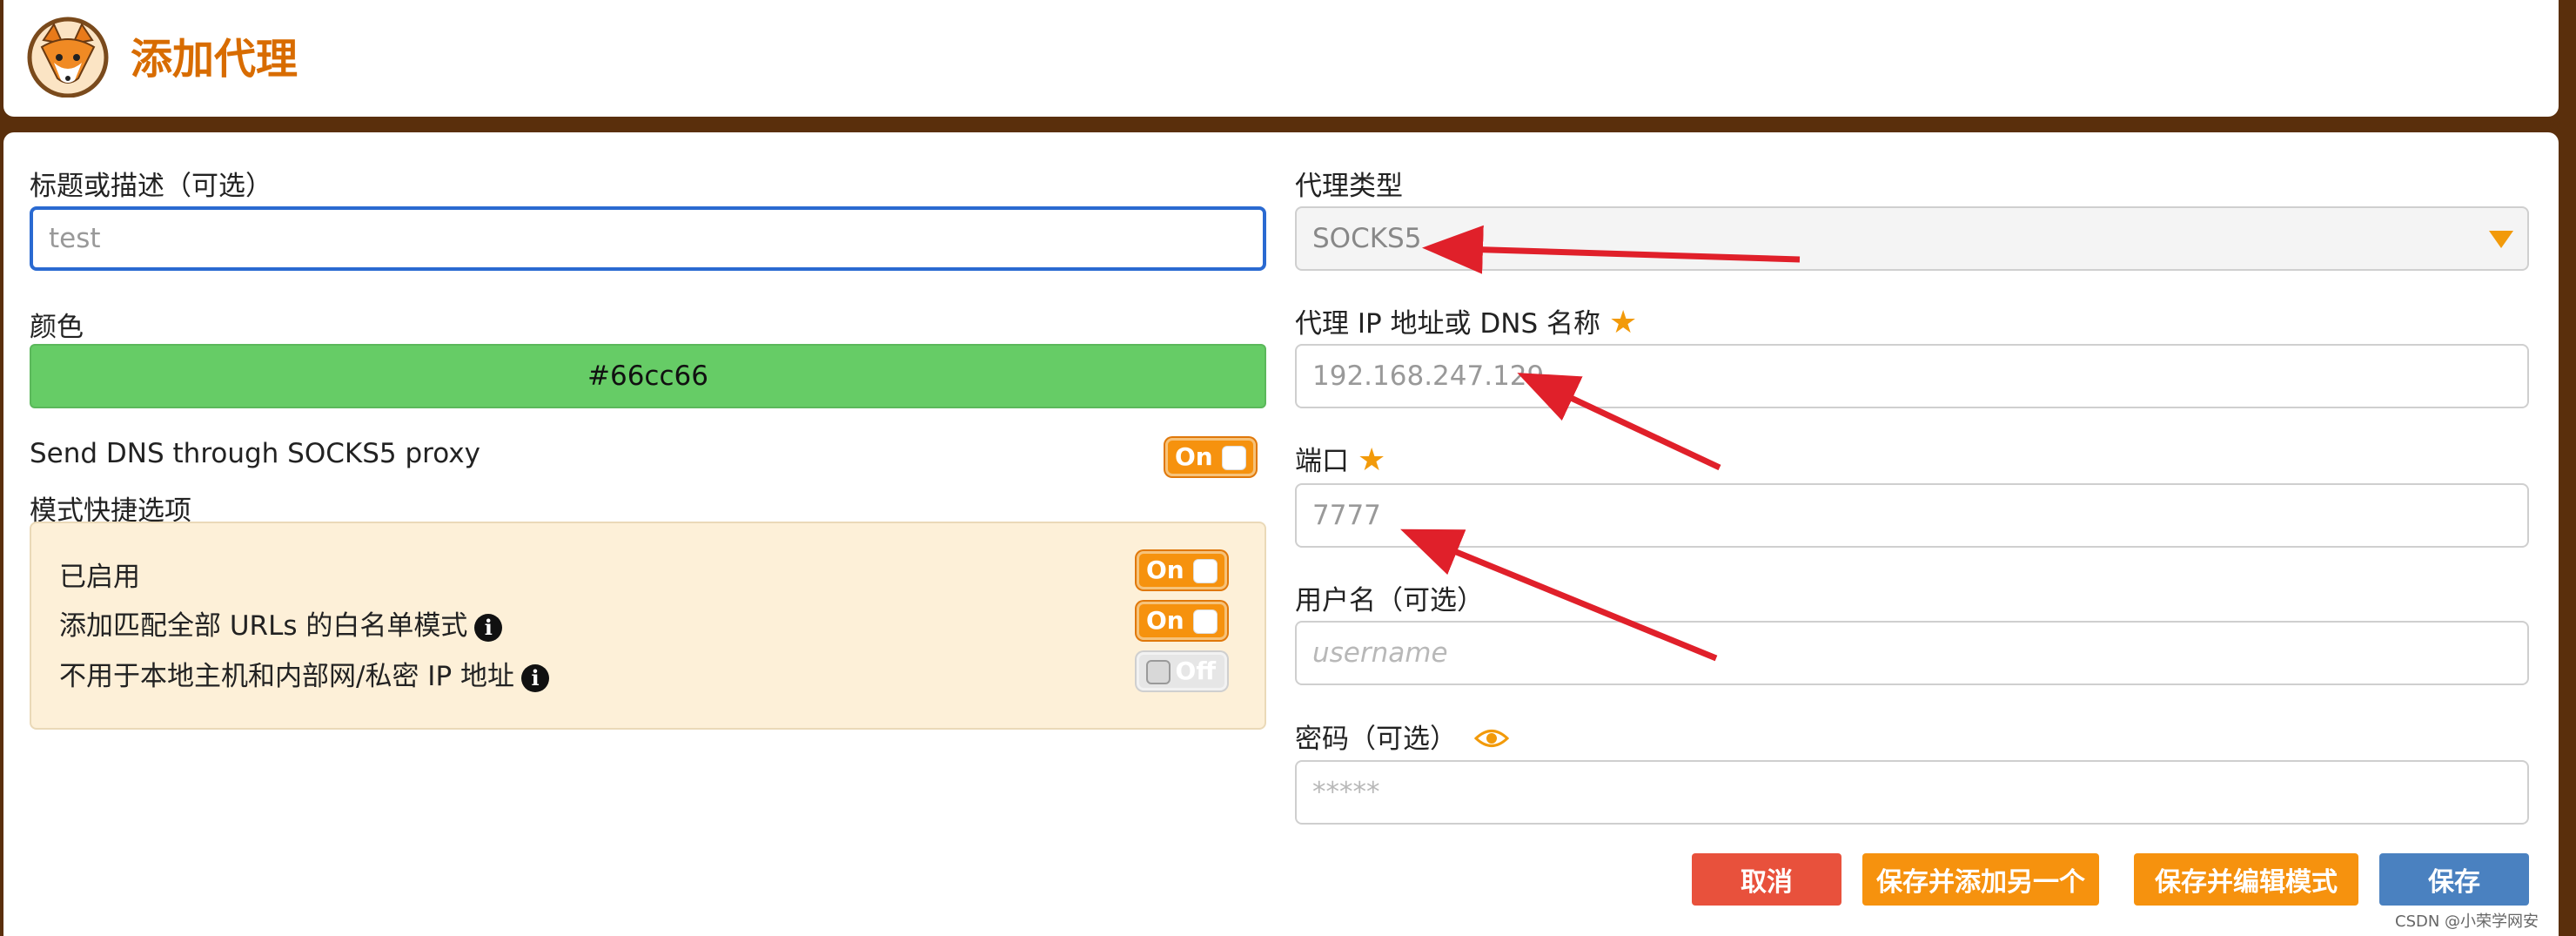 The image size is (2576, 936). Describe the element at coordinates (1402, 737) in the screenshot. I see `password-label: 密码（可选）` at that location.